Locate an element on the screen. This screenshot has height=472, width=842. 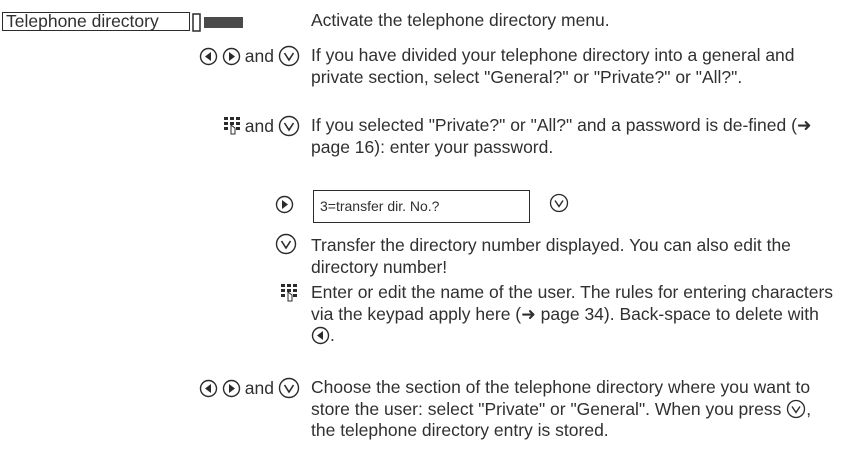
telephone-directory-menu-key: Telephone directory is located at coordinates (122, 22).